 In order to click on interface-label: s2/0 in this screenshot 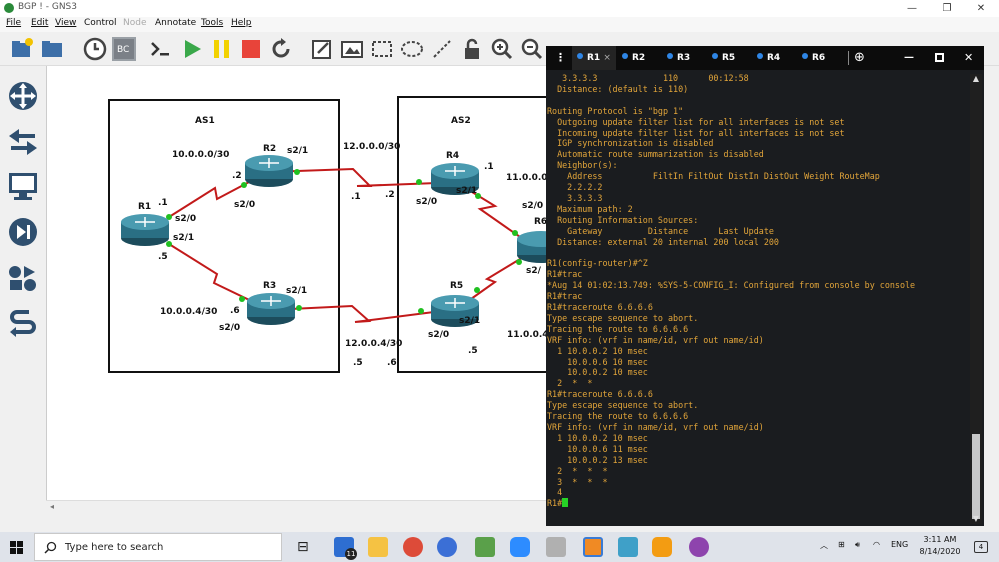, I will do `click(427, 202)`.